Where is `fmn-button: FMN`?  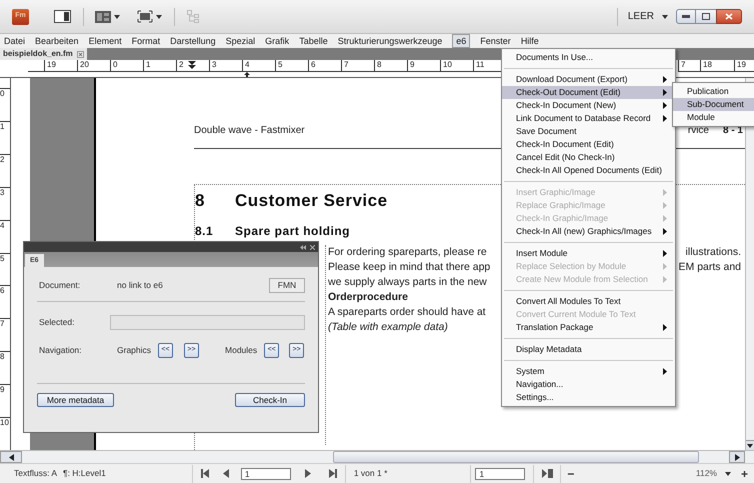
fmn-button: FMN is located at coordinates (287, 285).